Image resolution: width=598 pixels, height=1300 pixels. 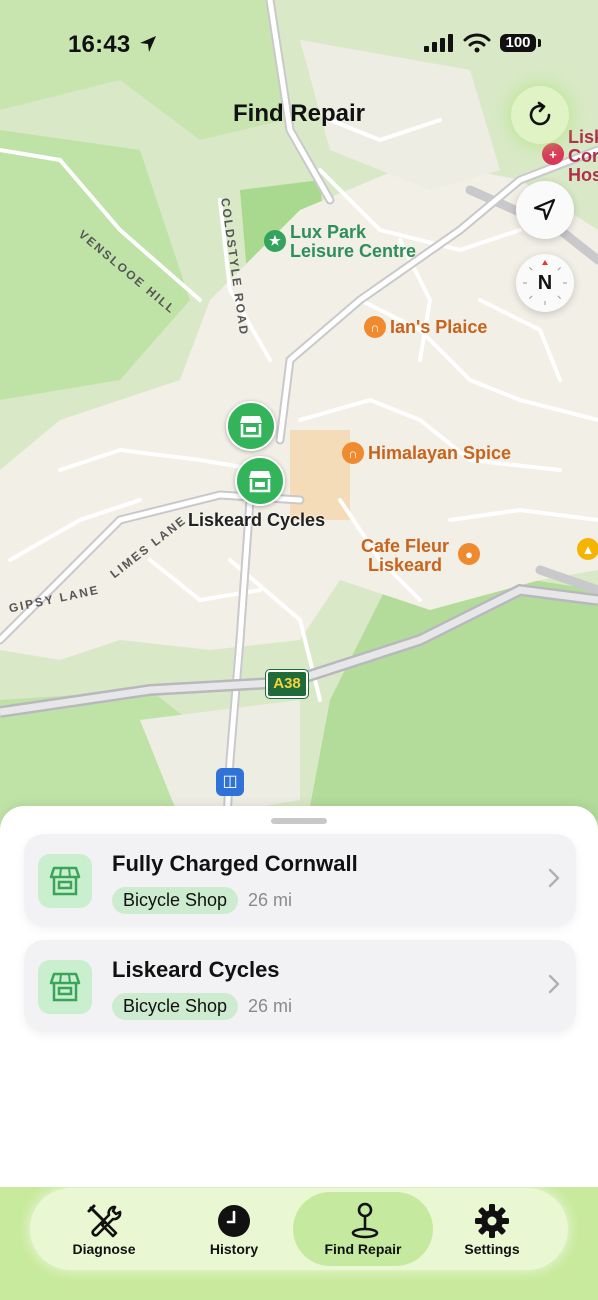 What do you see at coordinates (583, 156) in the screenshot?
I see `map-place-label: Lisk Cor Hos` at bounding box center [583, 156].